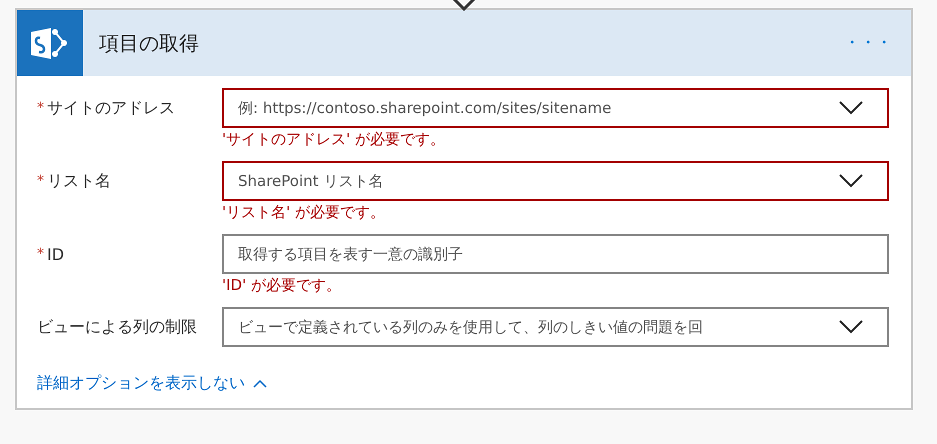 The width and height of the screenshot is (937, 444). Describe the element at coordinates (282, 285) in the screenshot. I see `error-message: 'ID' が必要です。` at that location.